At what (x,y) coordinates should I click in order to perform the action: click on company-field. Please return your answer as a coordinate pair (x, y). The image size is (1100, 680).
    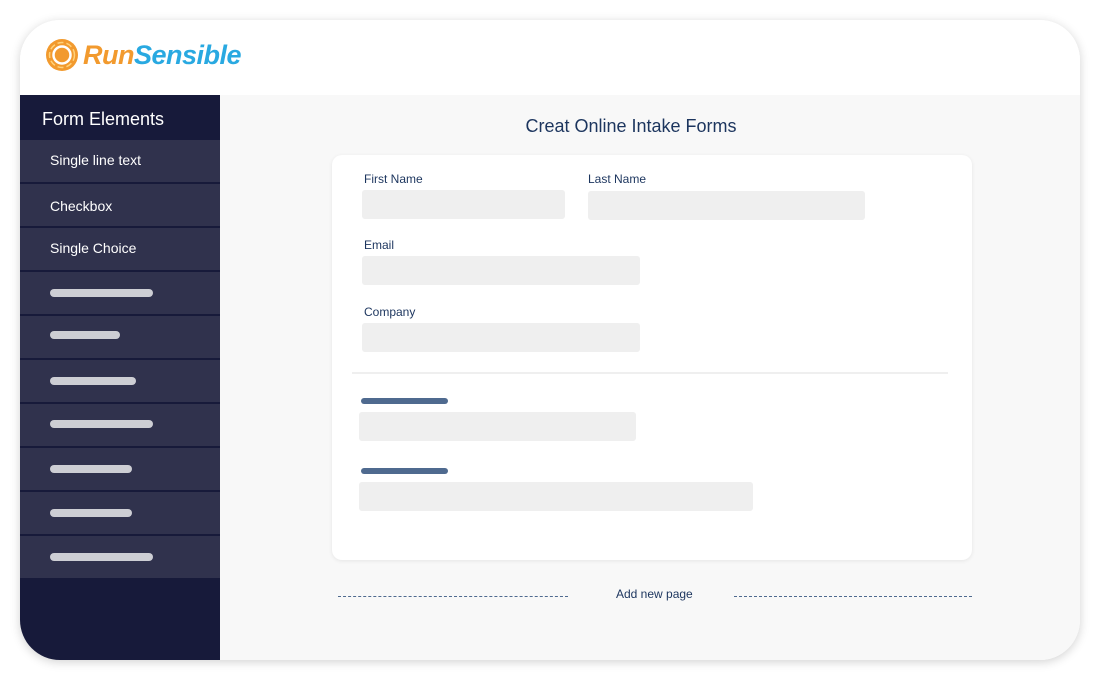
    Looking at the image, I should click on (501, 337).